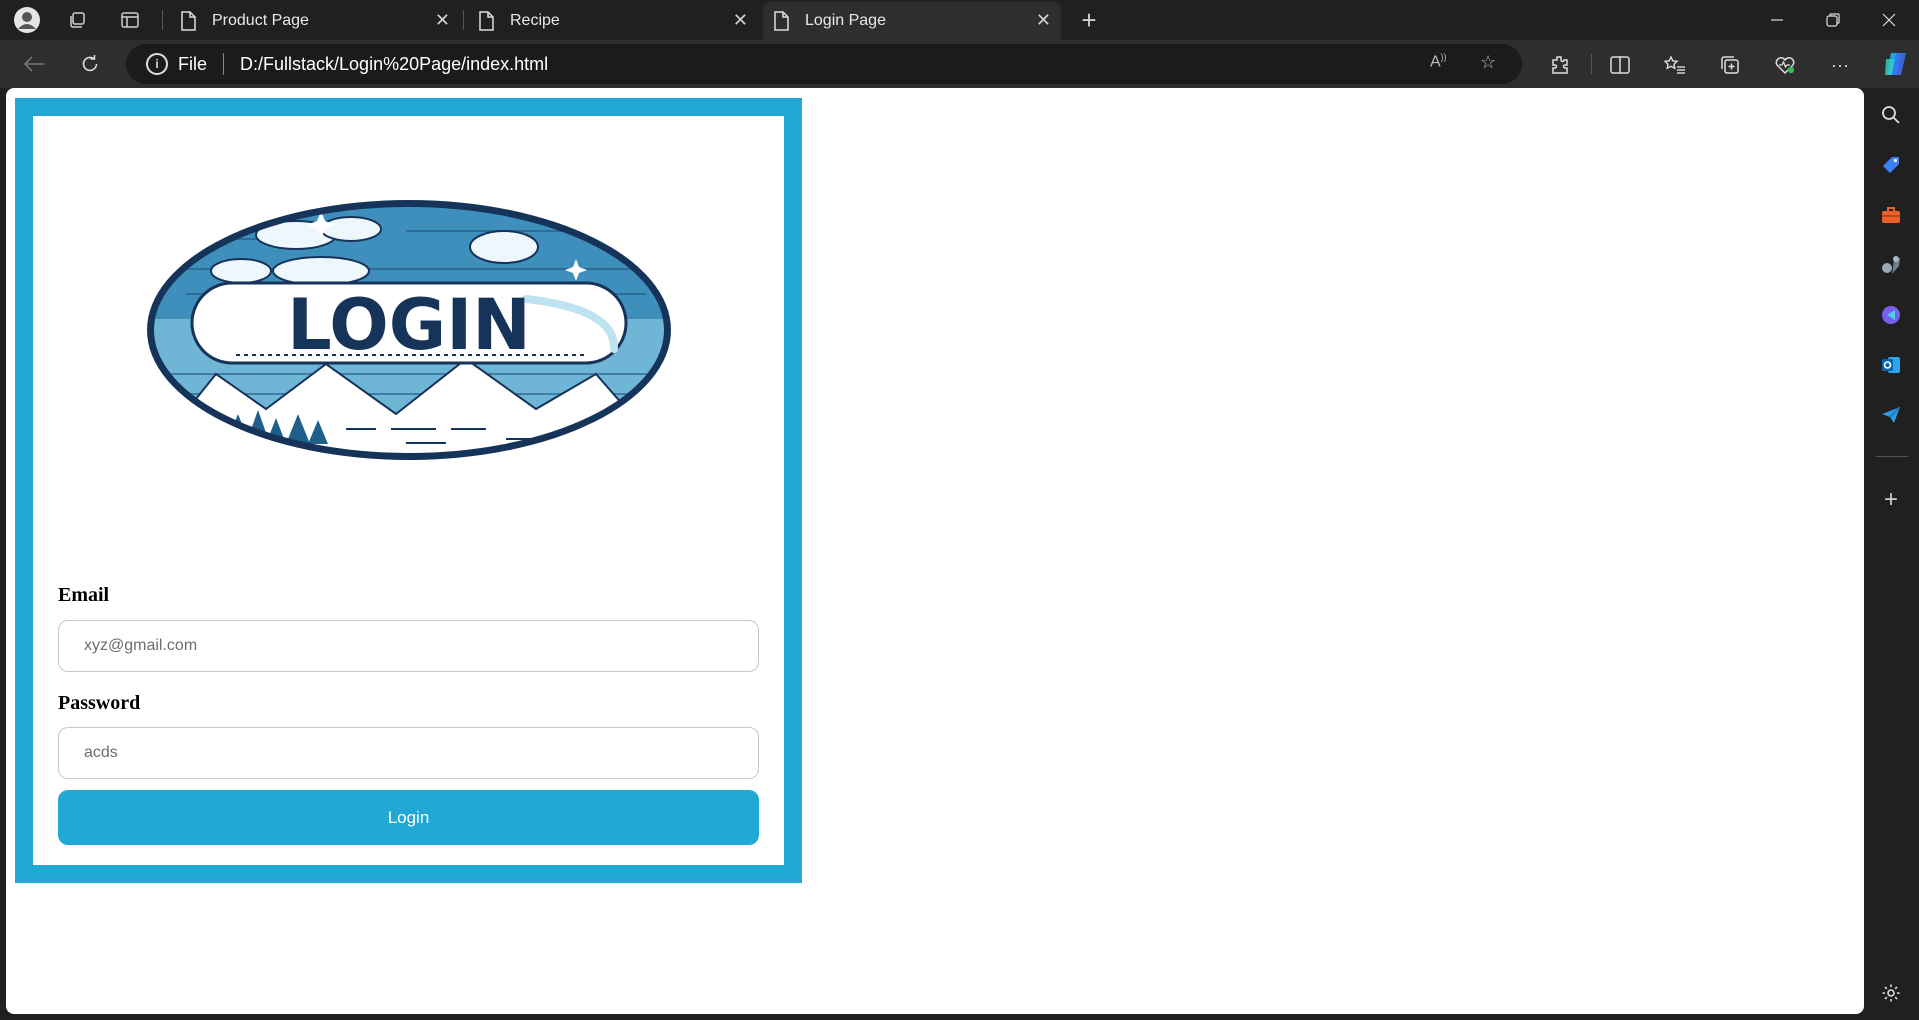 The width and height of the screenshot is (1919, 1020). What do you see at coordinates (408, 817) in the screenshot?
I see `login-button: Login` at bounding box center [408, 817].